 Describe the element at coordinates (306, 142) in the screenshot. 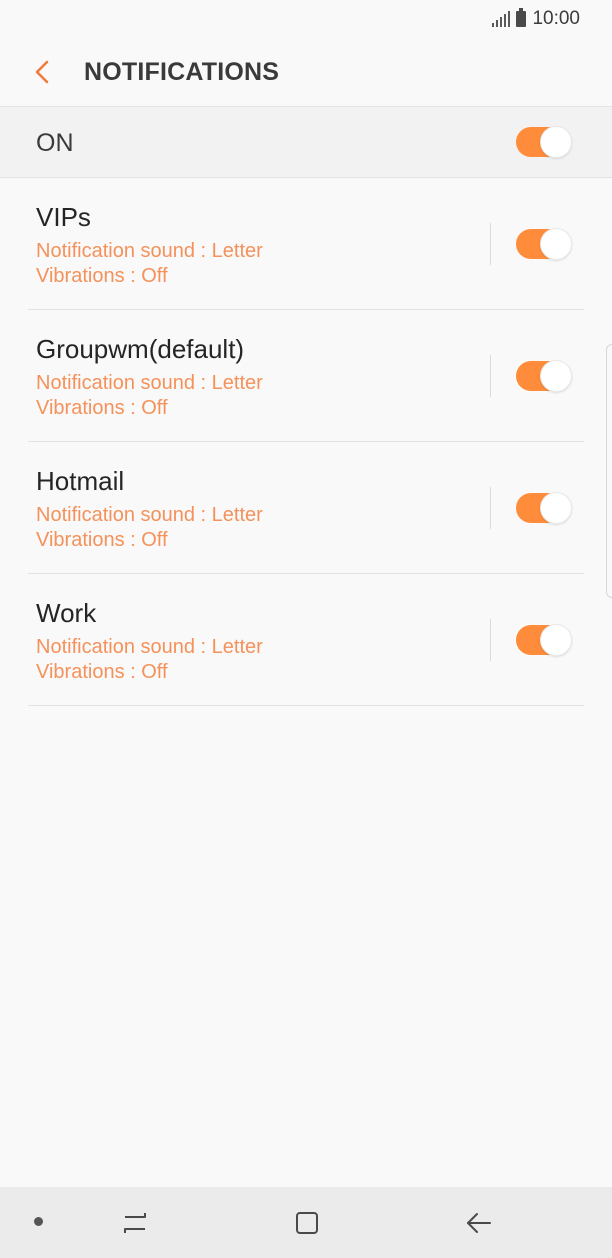

I see `master-switch-row: ON` at that location.